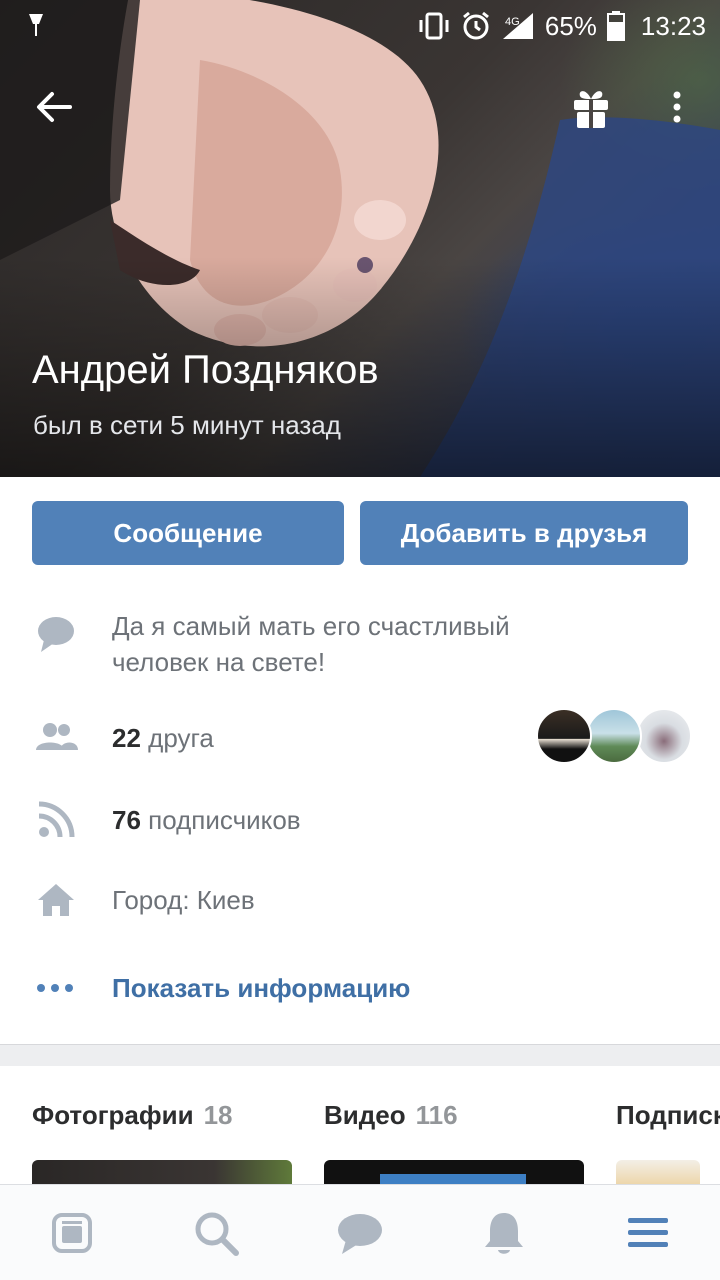 The width and height of the screenshot is (720, 1280). I want to click on last-seen: был в сети 5 минут назад, so click(187, 425).